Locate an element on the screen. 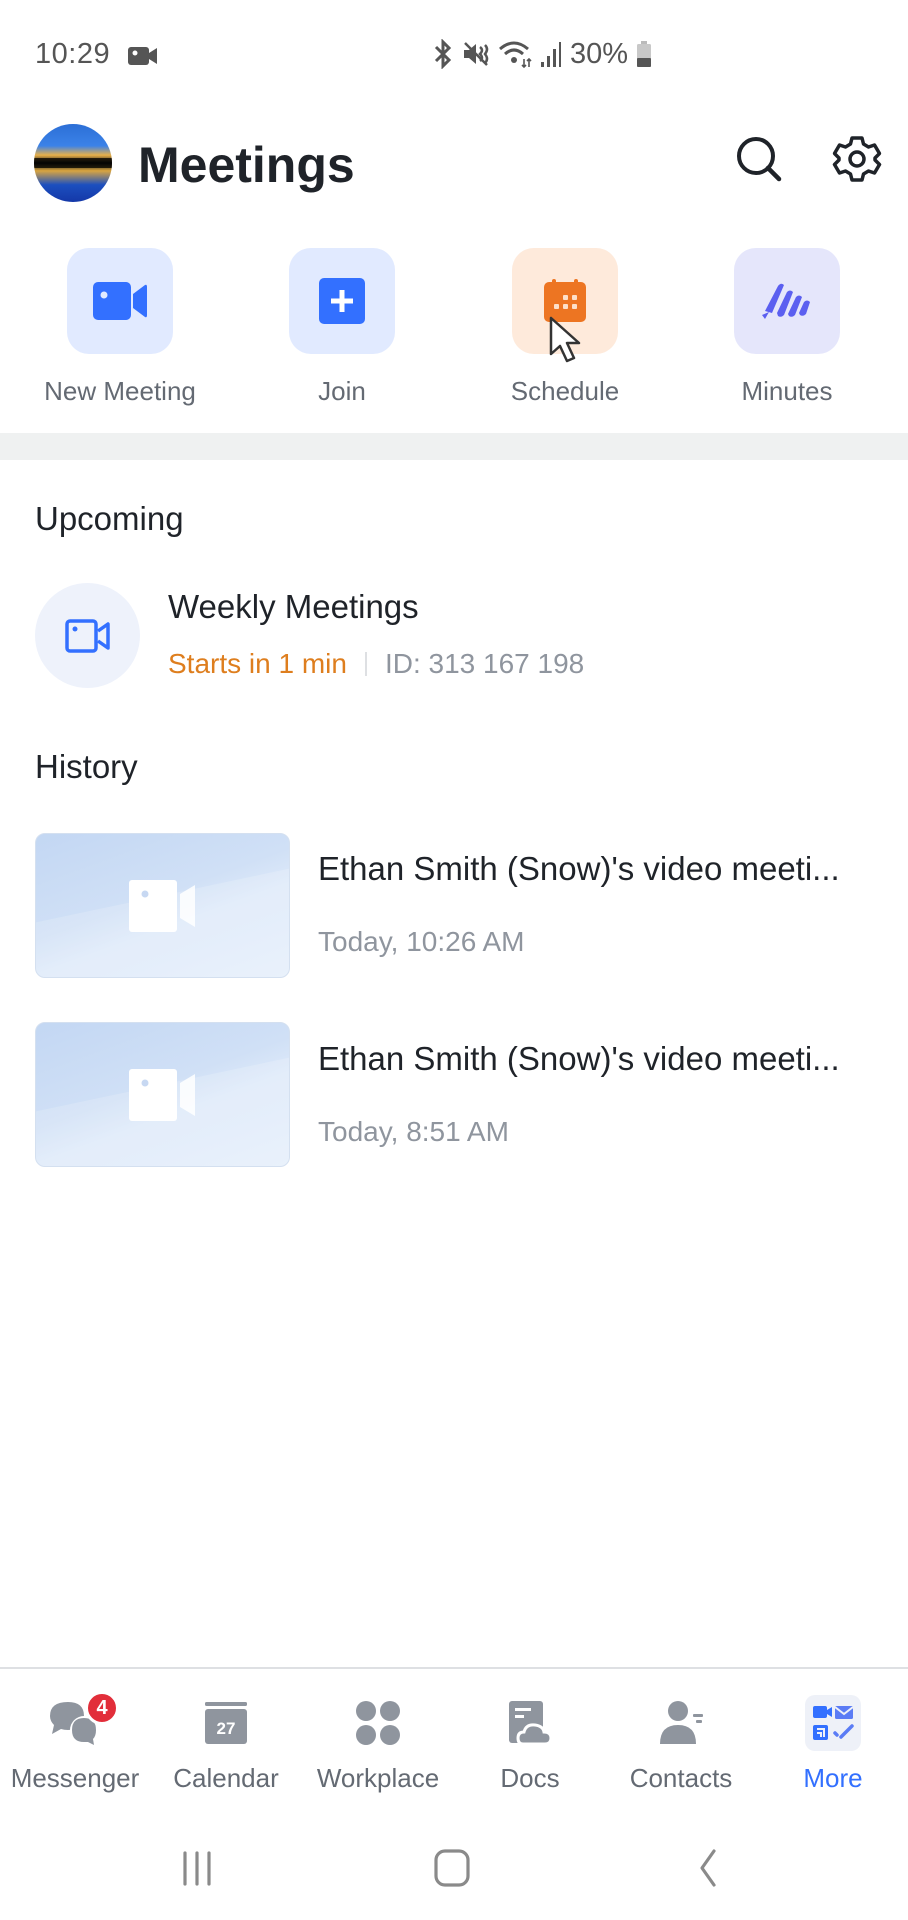  tabbar-divider is located at coordinates (454, 1668).